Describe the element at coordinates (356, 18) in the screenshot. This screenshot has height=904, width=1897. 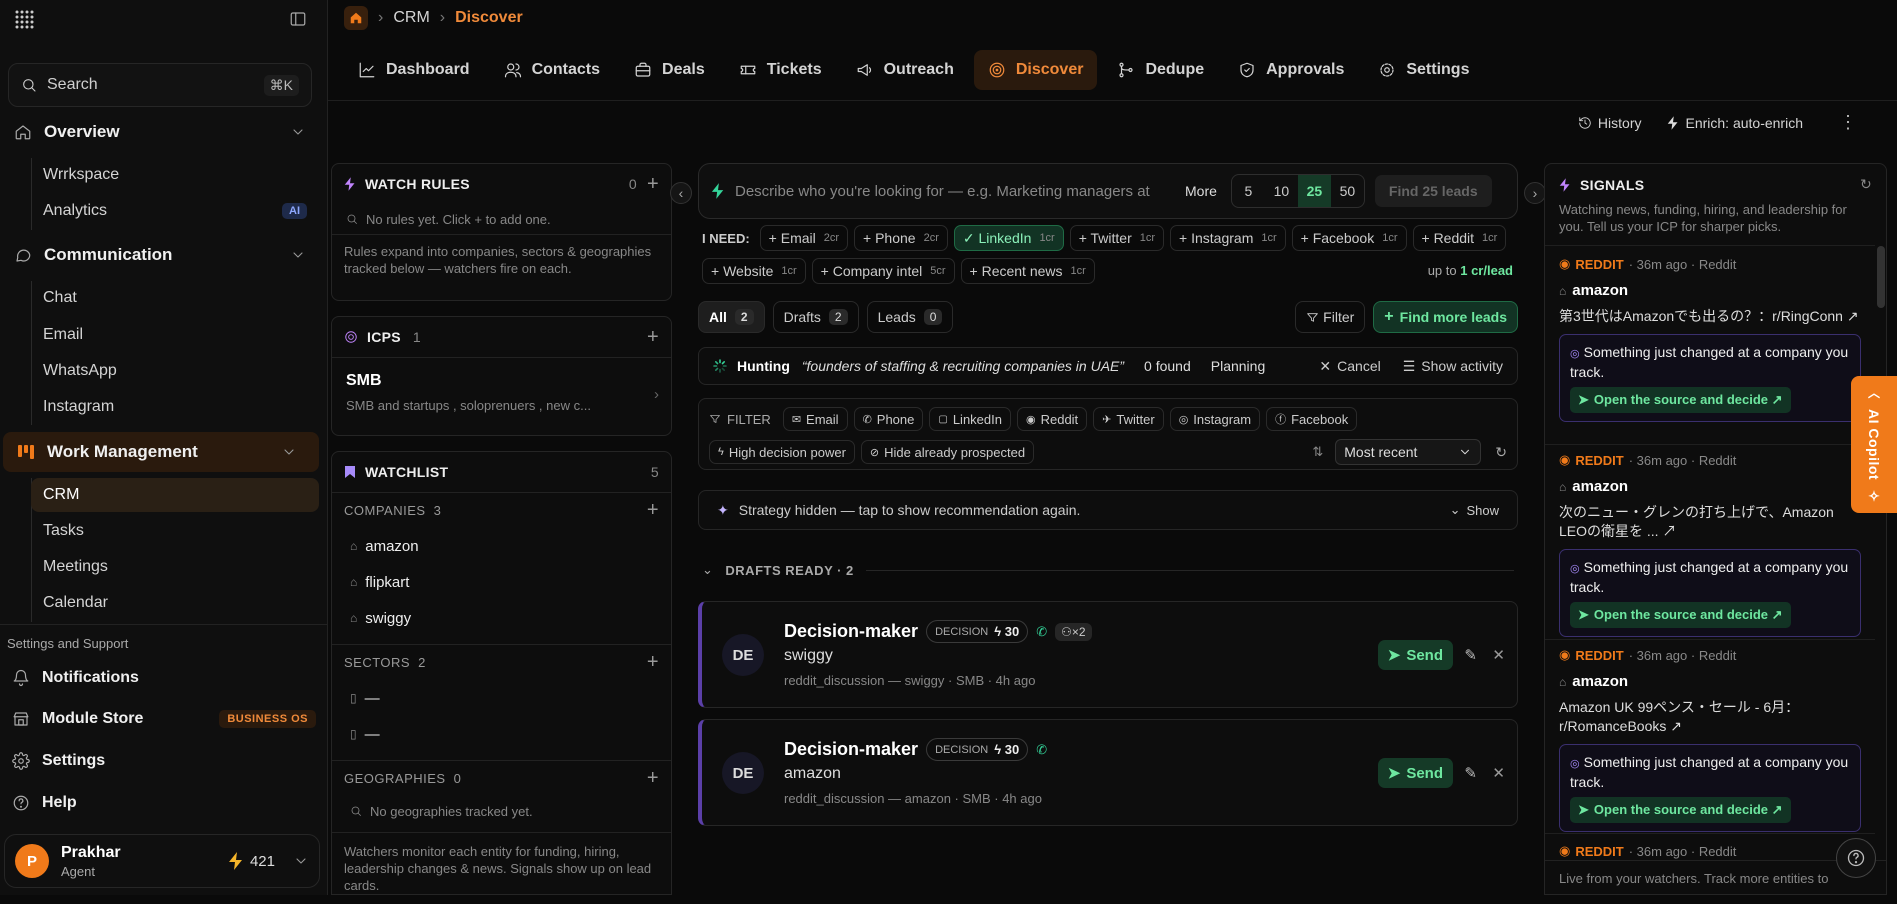
I see `home-icon` at that location.